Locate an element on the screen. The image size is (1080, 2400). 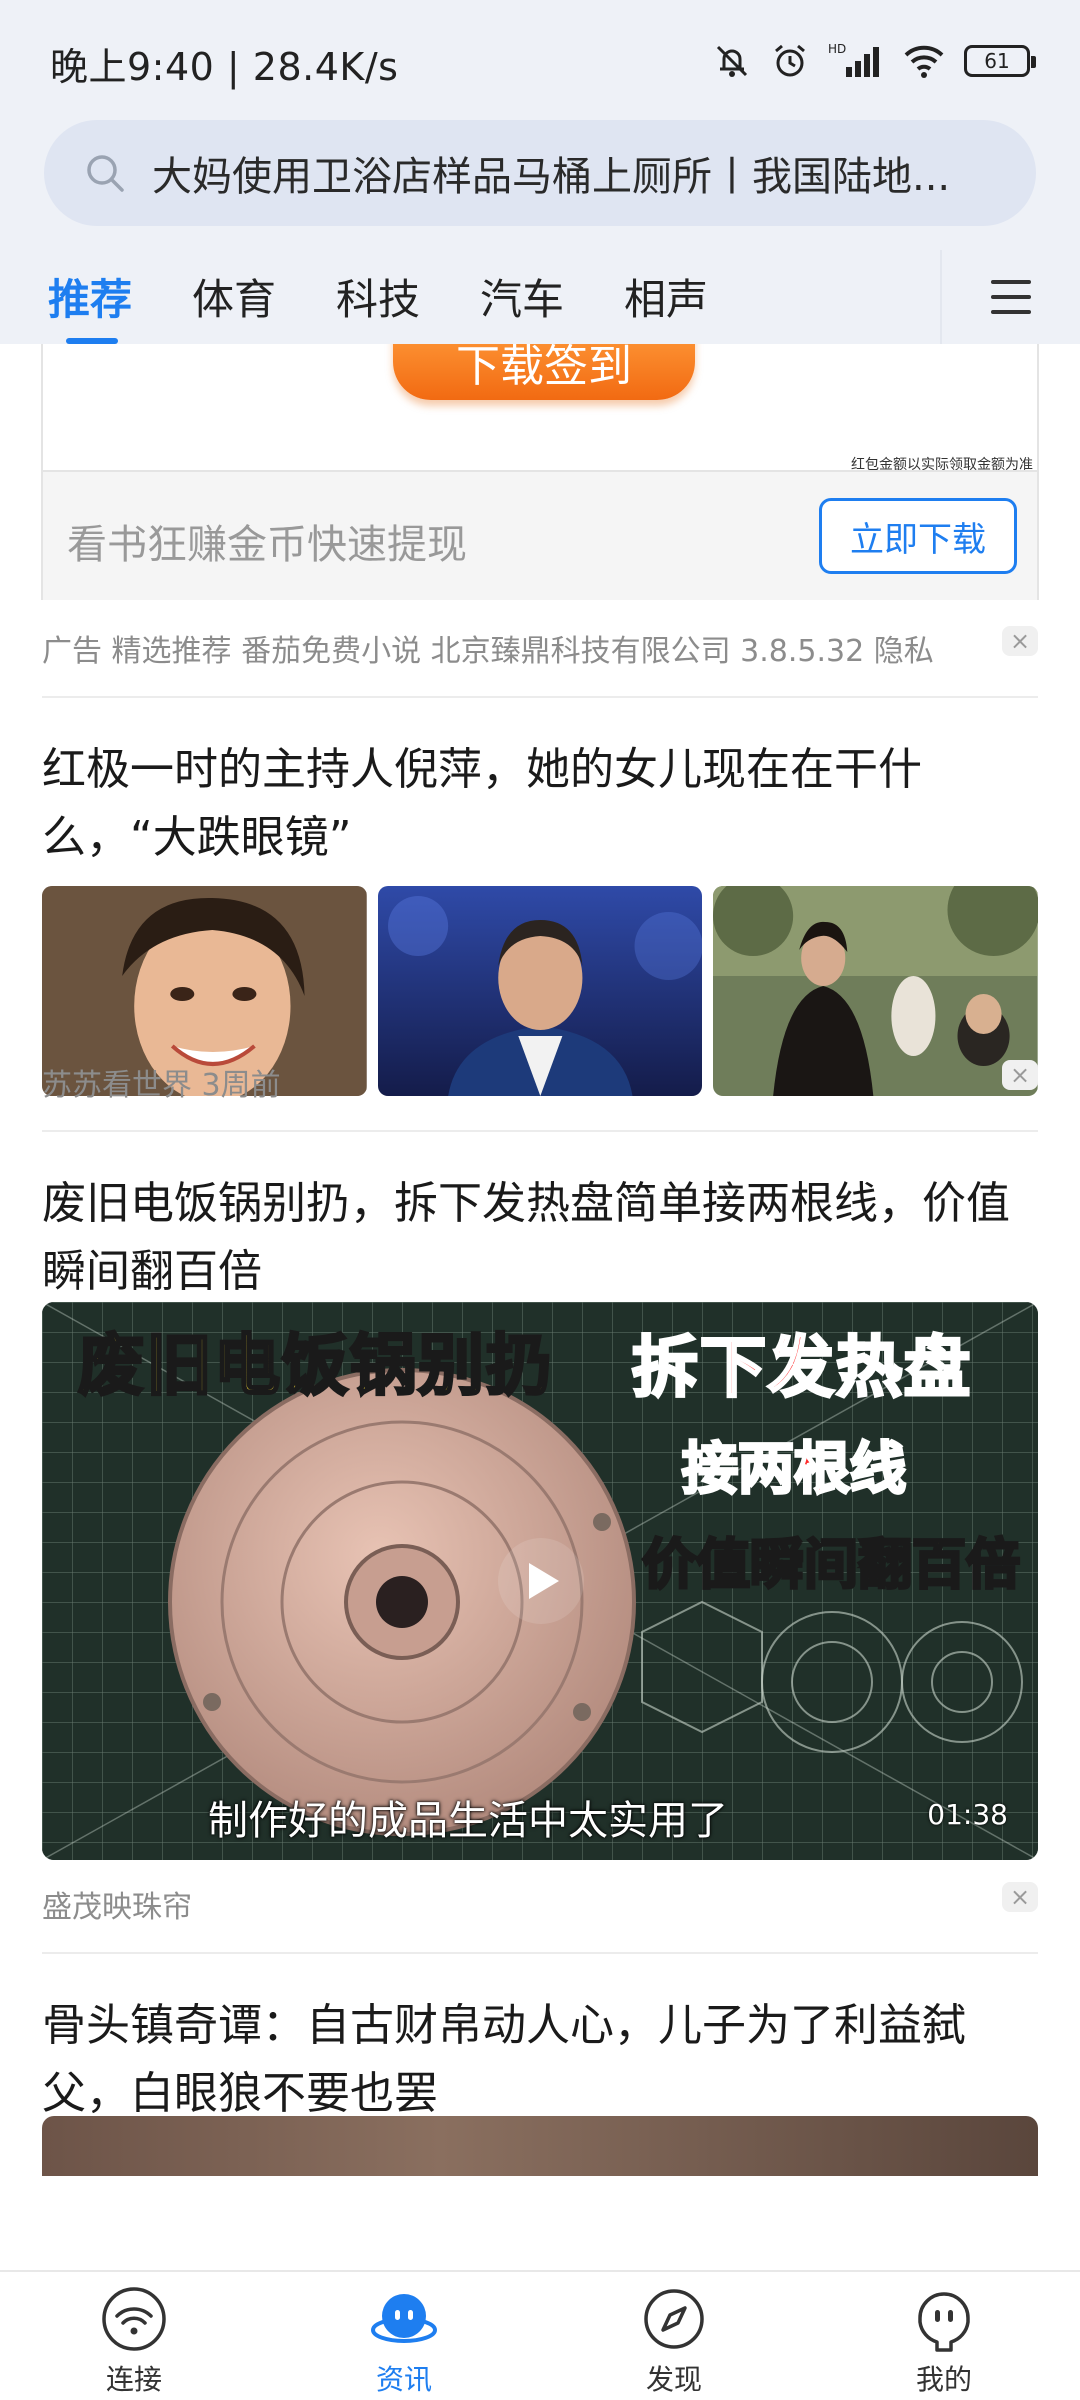
ad-footer: 看书狂赚金币快速提现 立即下载 is located at coordinates (540, 535).